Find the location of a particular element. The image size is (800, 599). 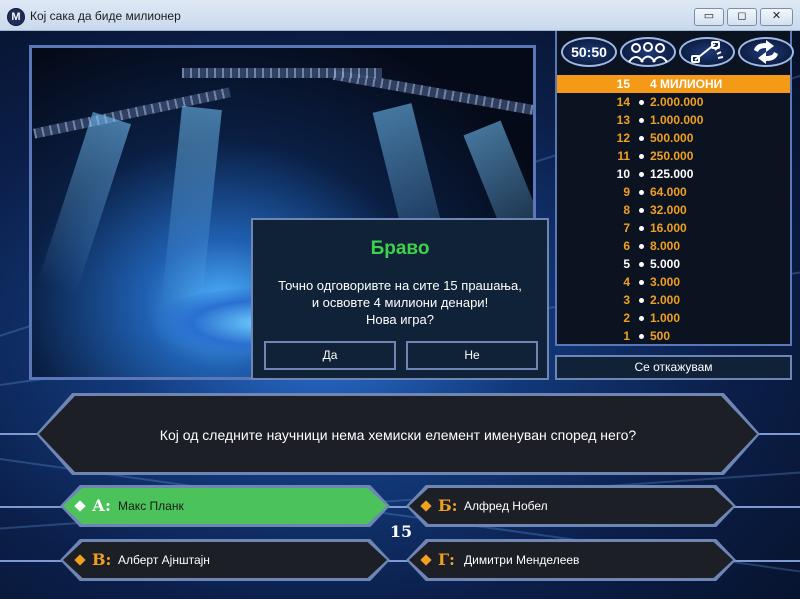

ladder-row: 10 125.000 is located at coordinates (673, 174).